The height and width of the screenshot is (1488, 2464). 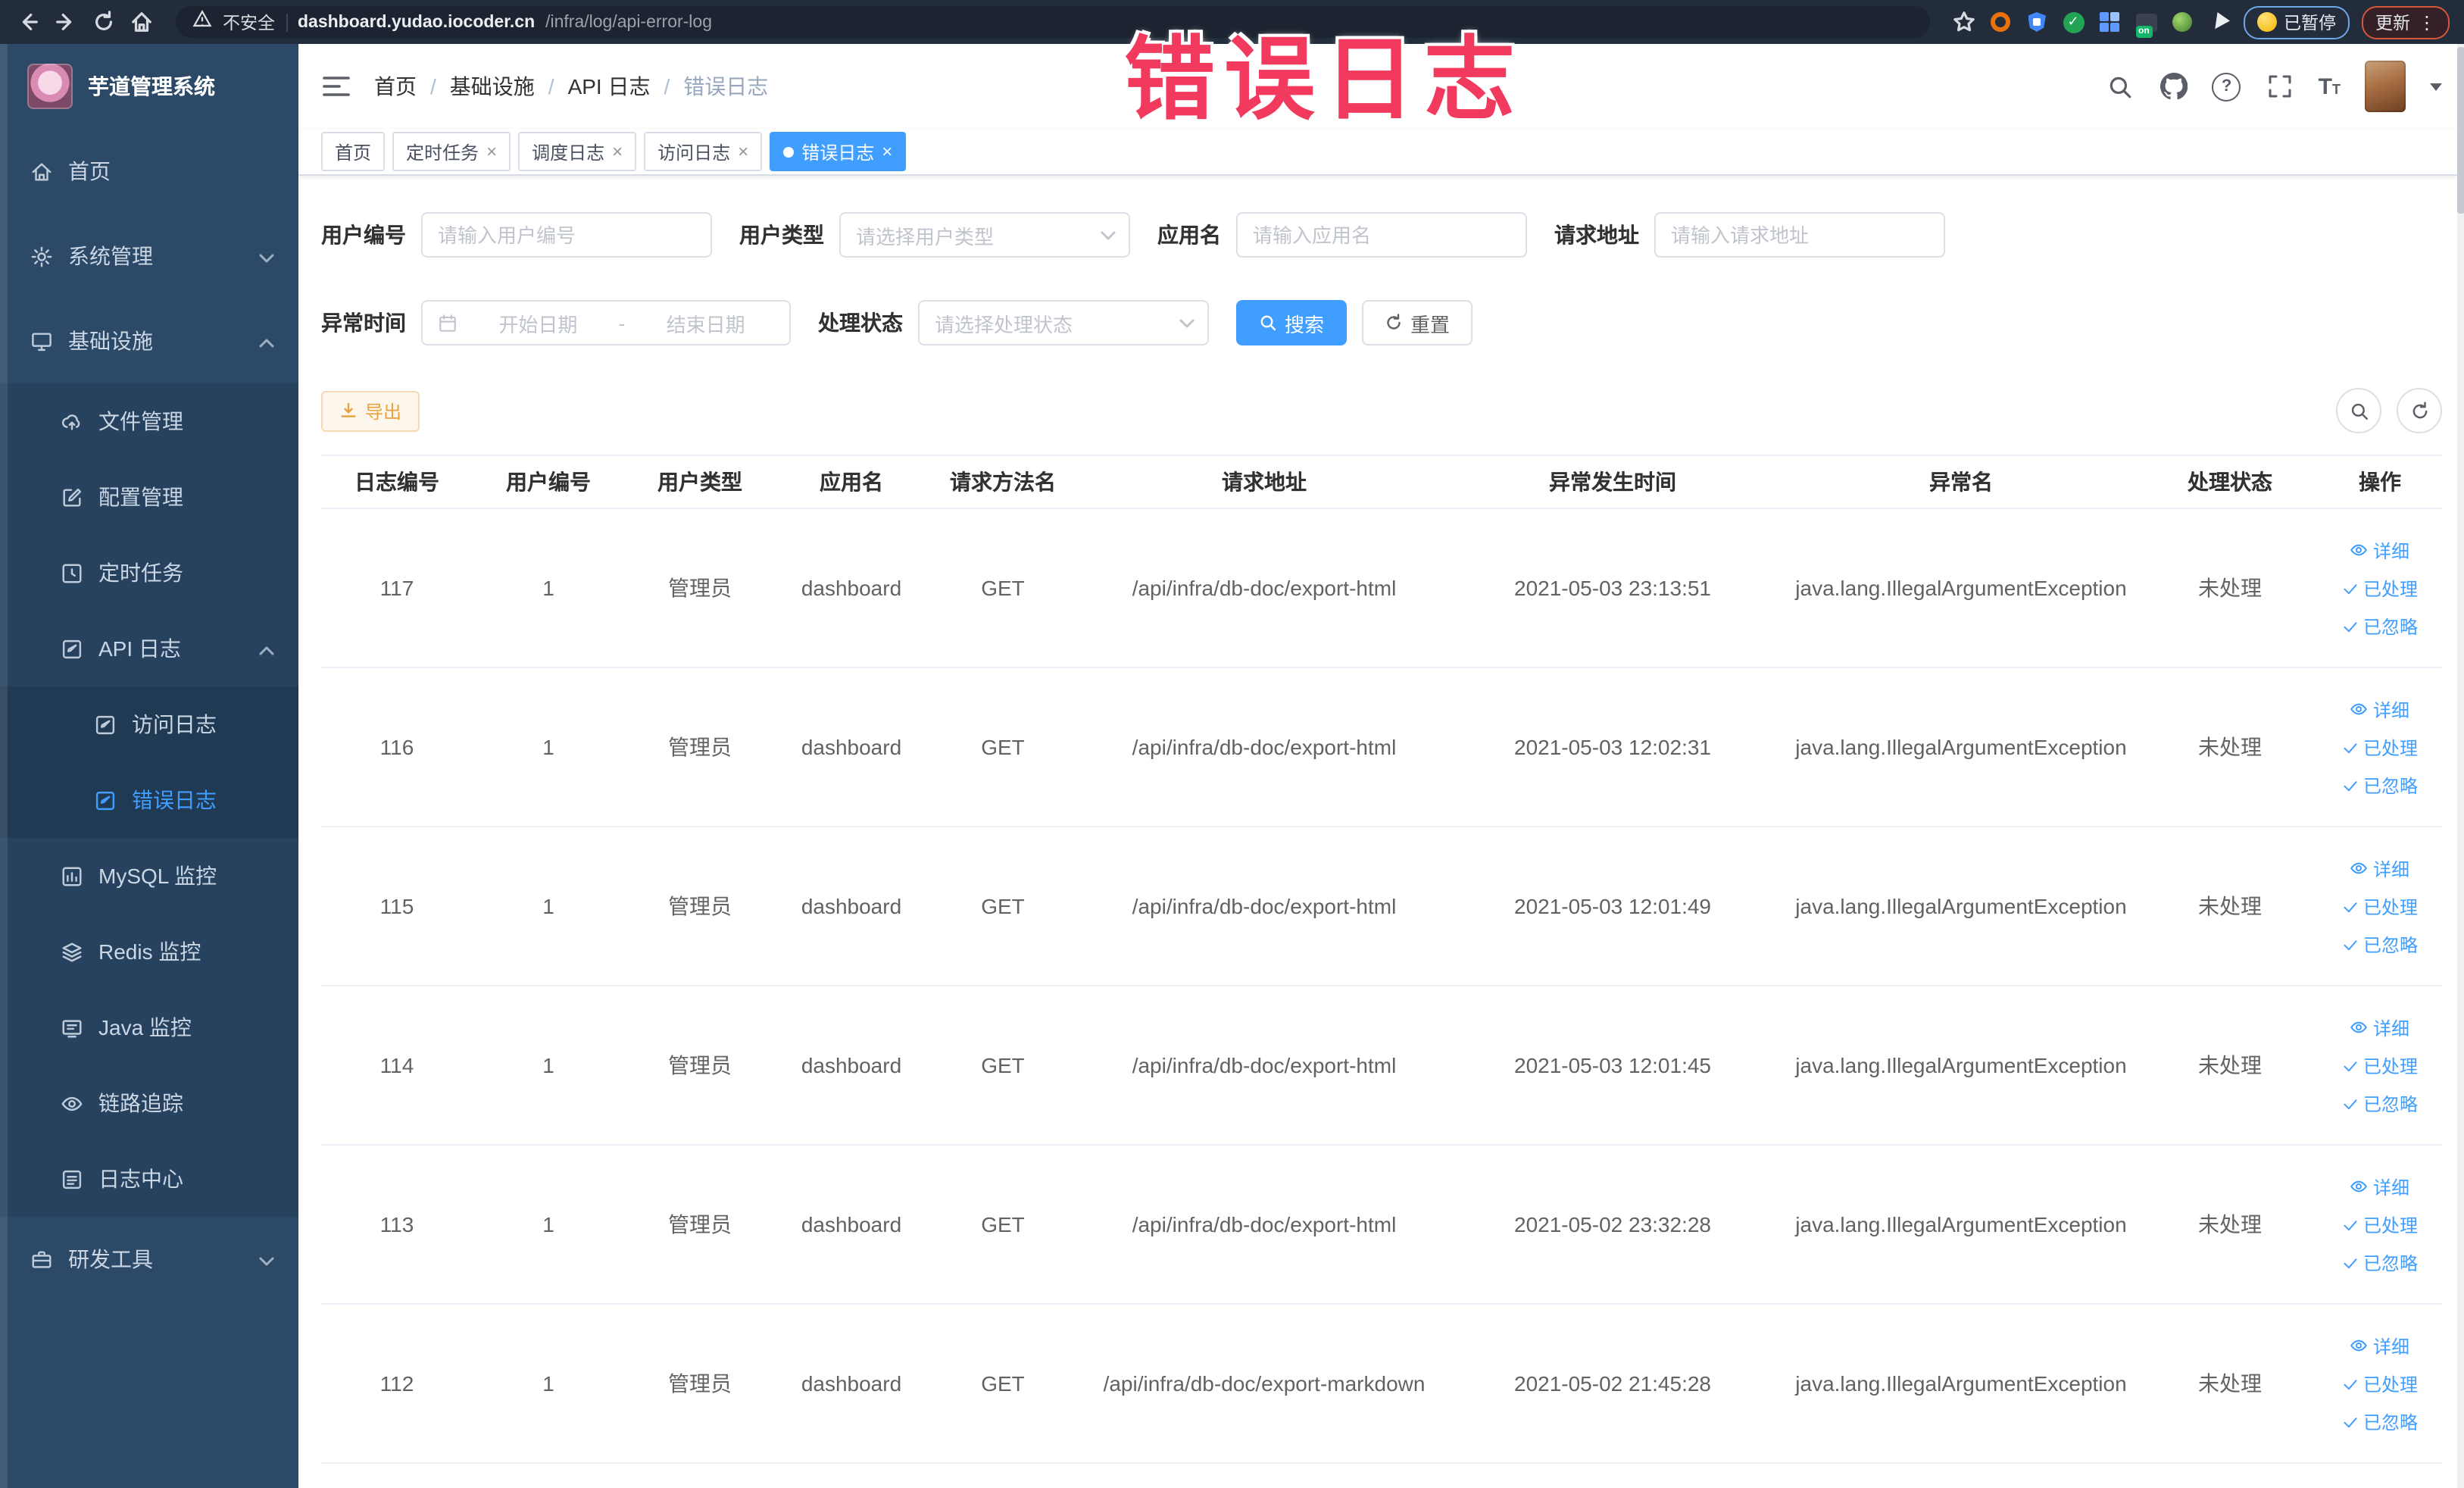 What do you see at coordinates (2359, 1027) in the screenshot?
I see `eye-icon` at bounding box center [2359, 1027].